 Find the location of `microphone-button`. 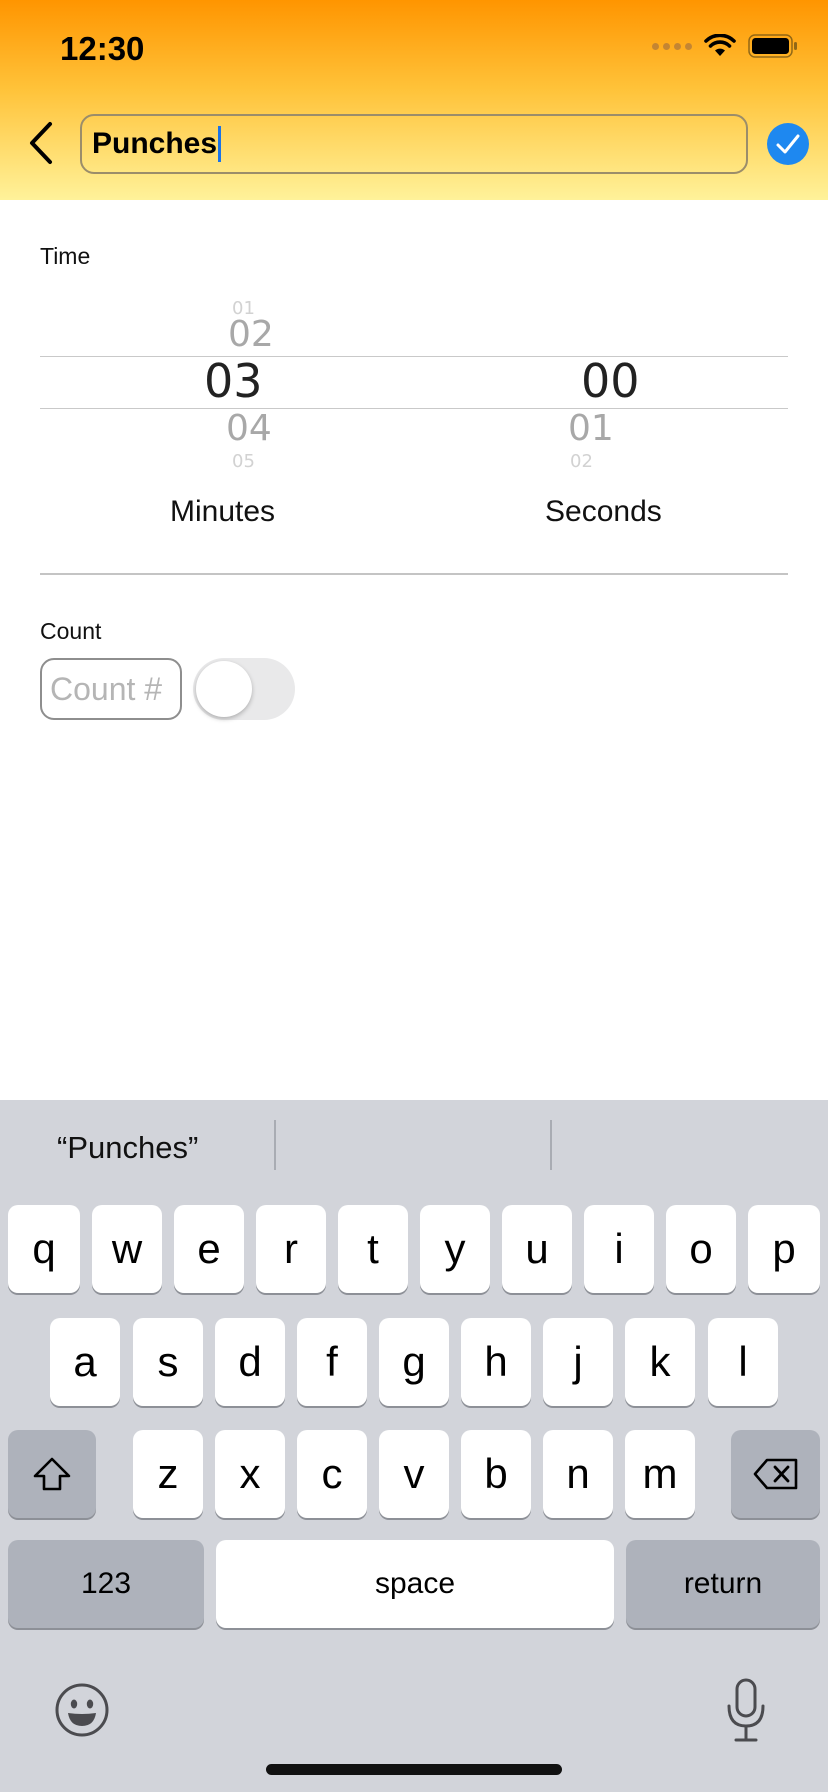

microphone-button is located at coordinates (746, 1711).